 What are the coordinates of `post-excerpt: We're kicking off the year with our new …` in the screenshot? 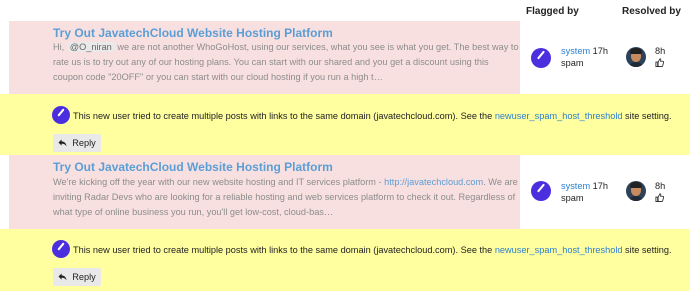 It's located at (285, 197).